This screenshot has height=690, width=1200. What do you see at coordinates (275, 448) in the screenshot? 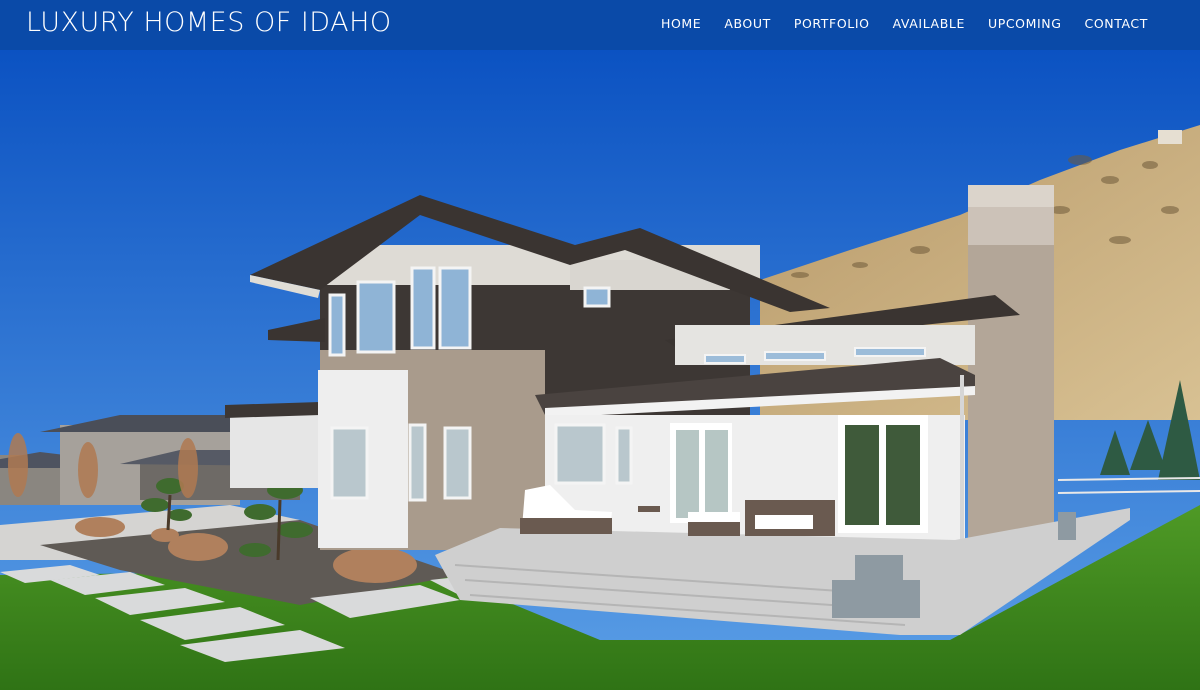
I see `left-wing` at bounding box center [275, 448].